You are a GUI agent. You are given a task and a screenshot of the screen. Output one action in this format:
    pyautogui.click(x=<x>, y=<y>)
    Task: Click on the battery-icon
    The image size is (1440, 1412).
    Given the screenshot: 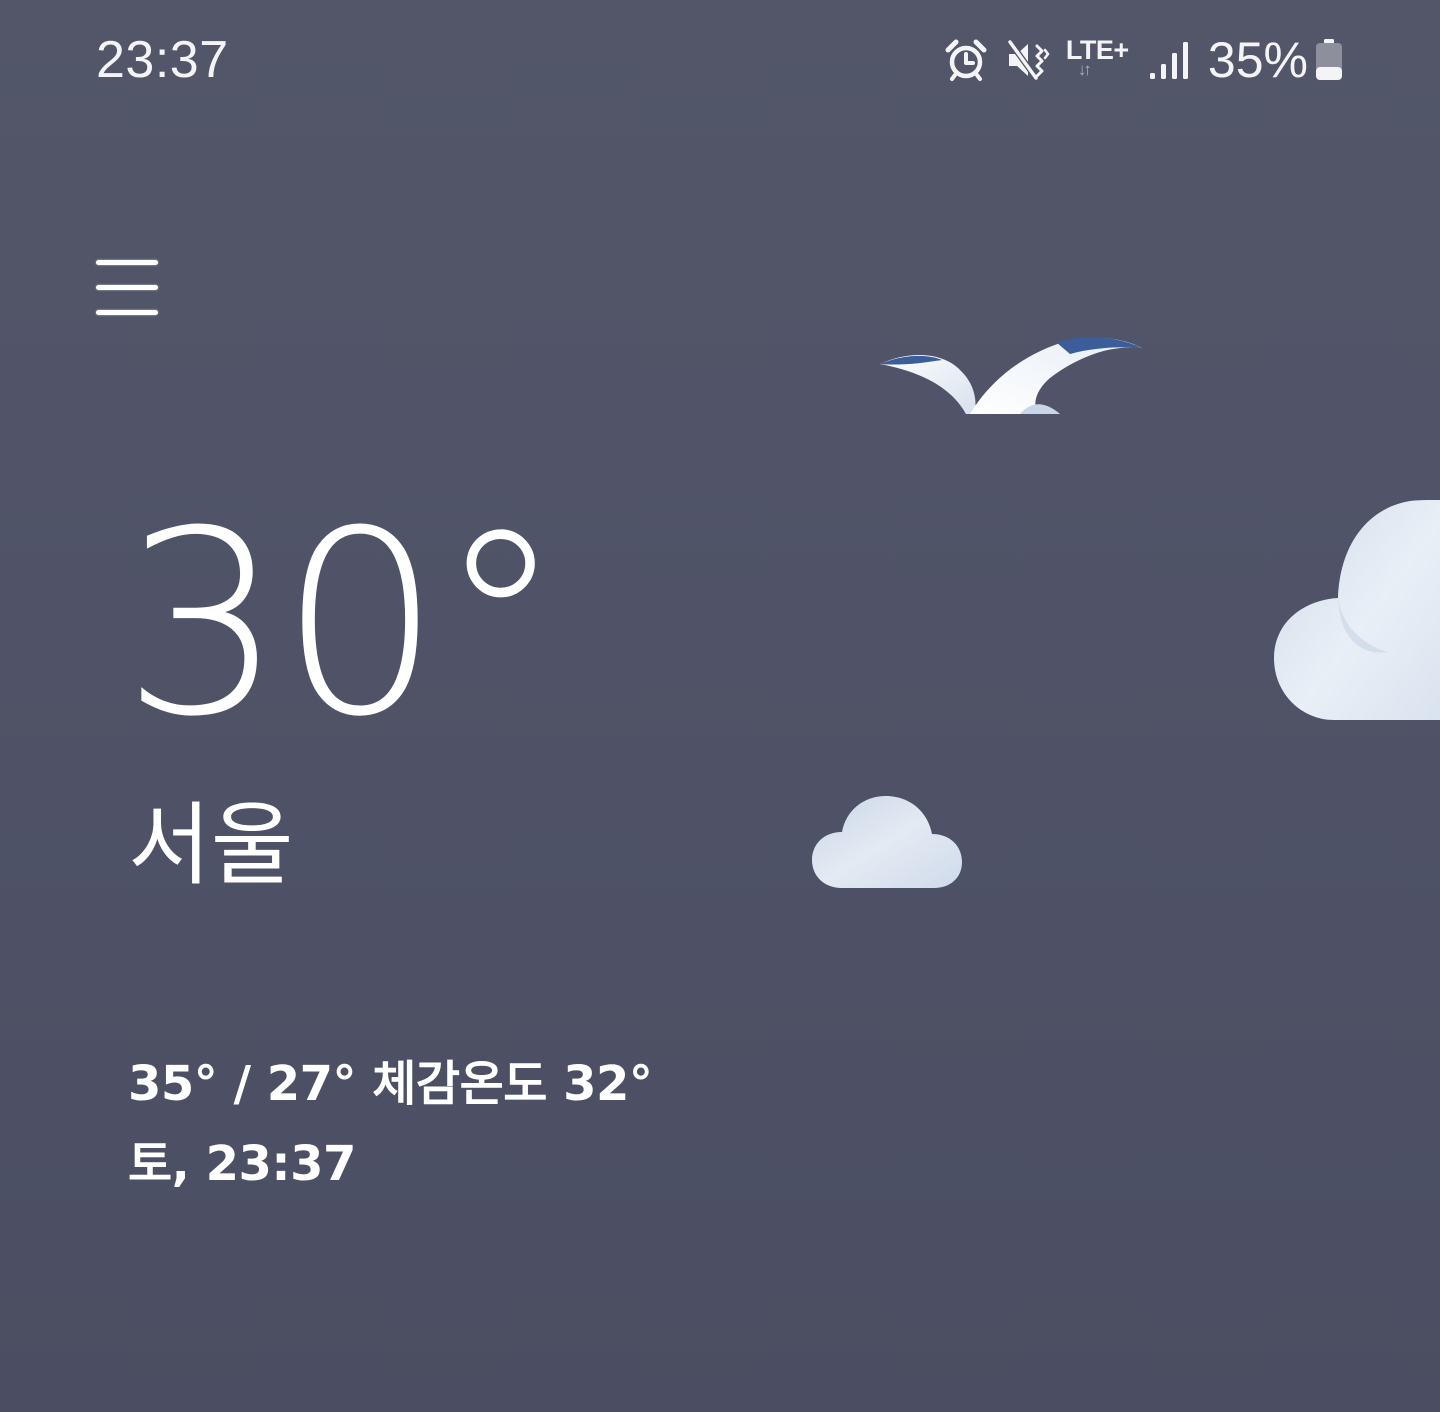 What is the action you would take?
    pyautogui.click(x=1329, y=60)
    